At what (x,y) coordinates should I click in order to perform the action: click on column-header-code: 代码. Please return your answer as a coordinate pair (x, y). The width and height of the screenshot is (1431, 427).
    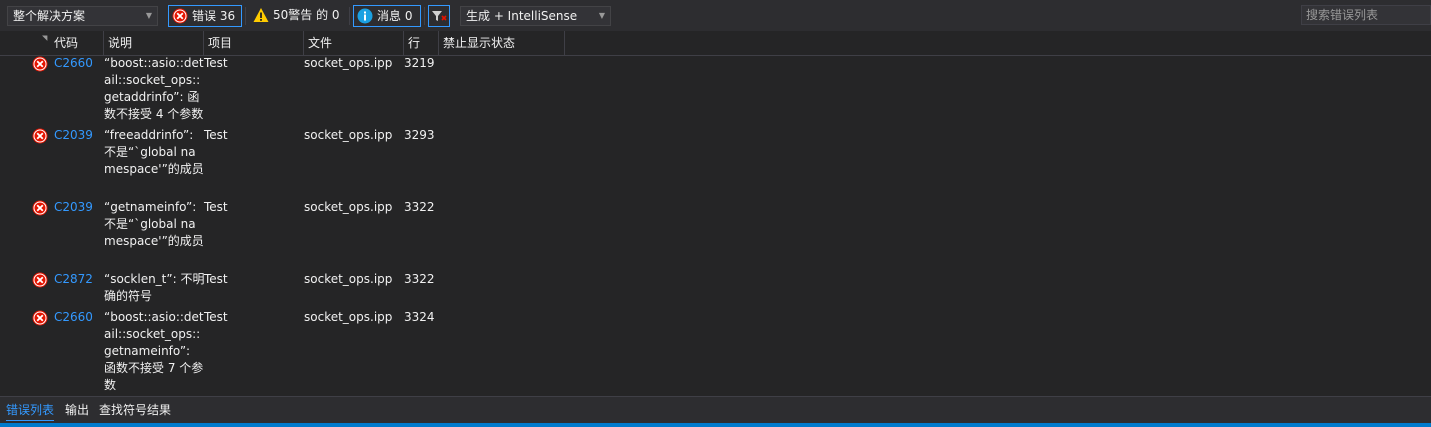
    Looking at the image, I should click on (77, 43).